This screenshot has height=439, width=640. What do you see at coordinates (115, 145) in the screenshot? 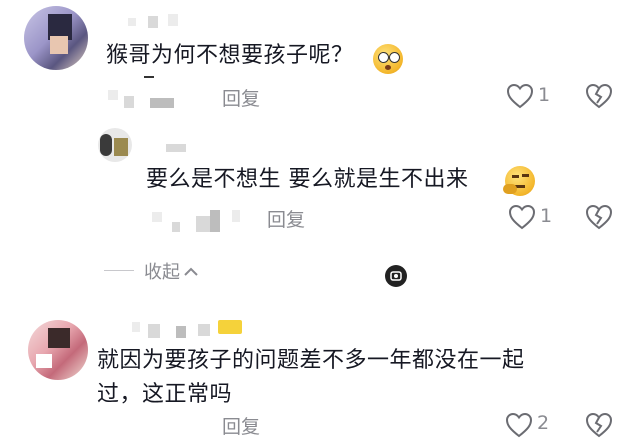
I see `reply-avatar` at bounding box center [115, 145].